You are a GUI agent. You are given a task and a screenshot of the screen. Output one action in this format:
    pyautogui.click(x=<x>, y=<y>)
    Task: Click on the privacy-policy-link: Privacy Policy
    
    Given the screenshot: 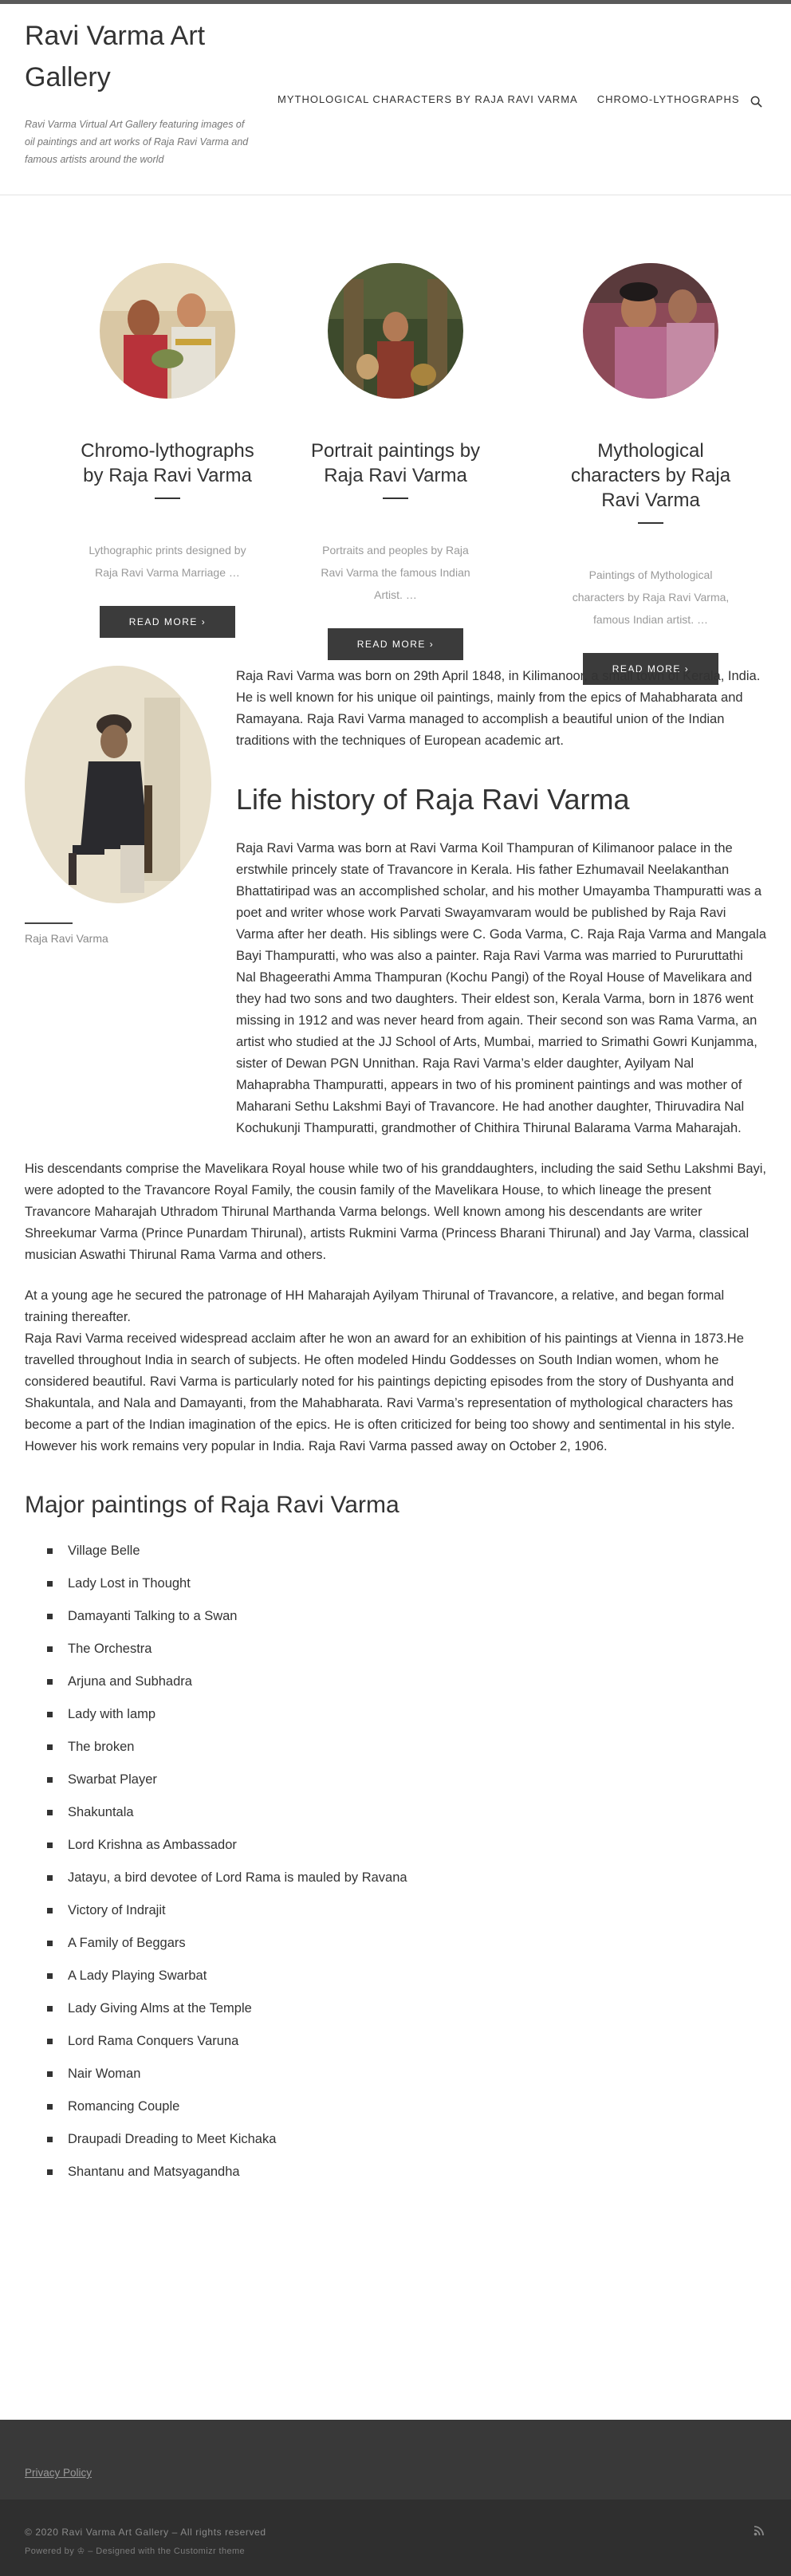 What is the action you would take?
    pyautogui.click(x=59, y=2473)
    